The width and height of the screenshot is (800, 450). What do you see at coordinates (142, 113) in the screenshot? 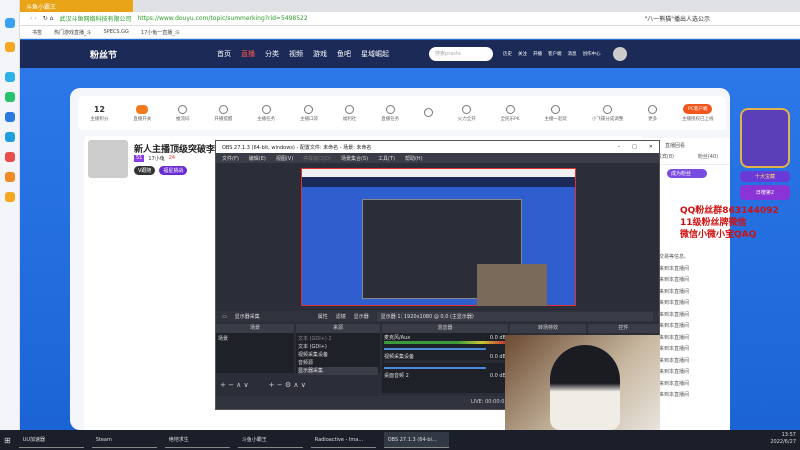
I see `tool-live-switch: 直播开关` at bounding box center [142, 113].